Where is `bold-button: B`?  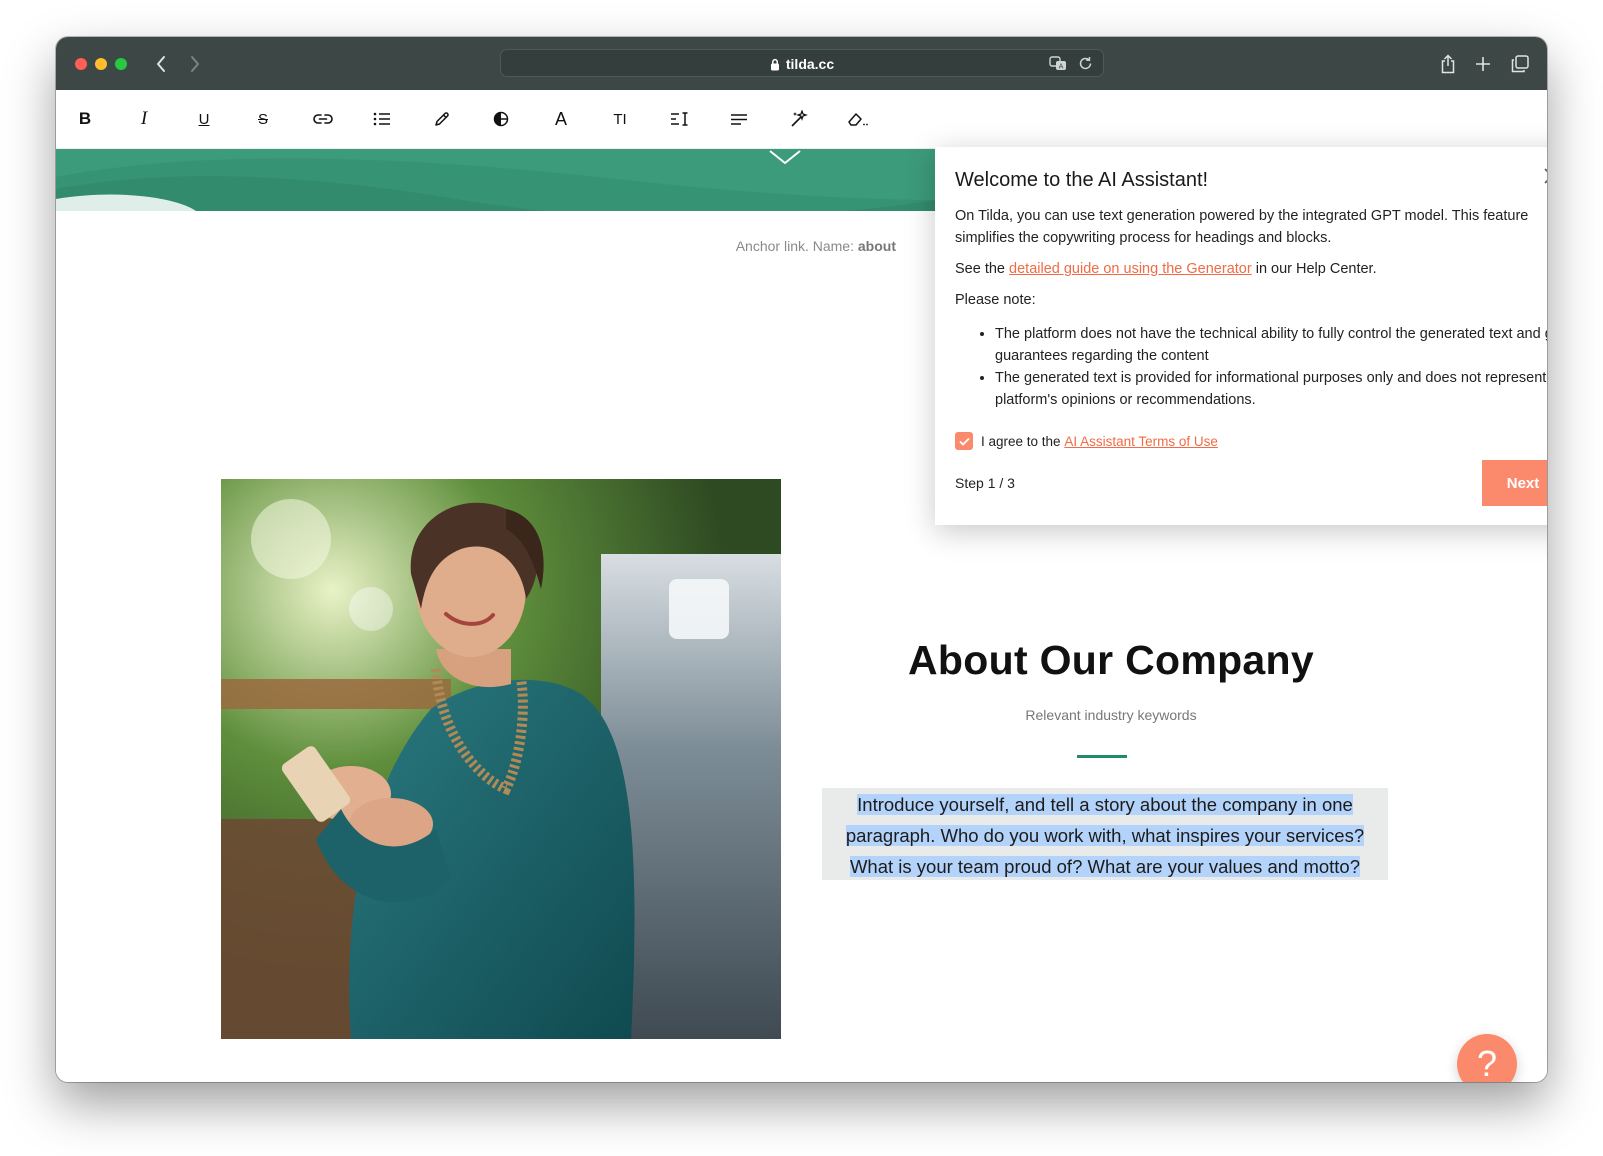
bold-button: B is located at coordinates (85, 119).